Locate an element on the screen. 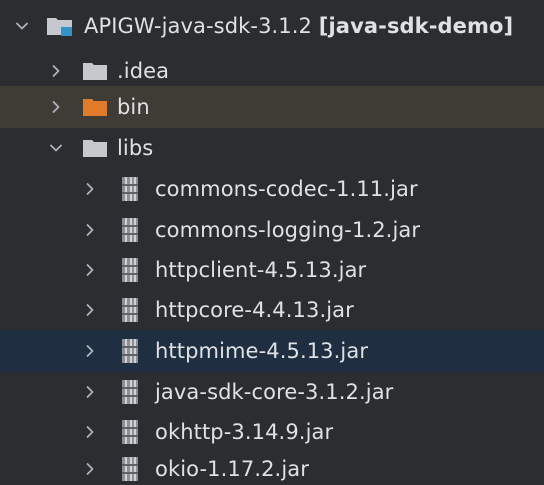 This screenshot has width=544, height=485. jar-label: httpmime-4.5.13.jar is located at coordinates (262, 351).